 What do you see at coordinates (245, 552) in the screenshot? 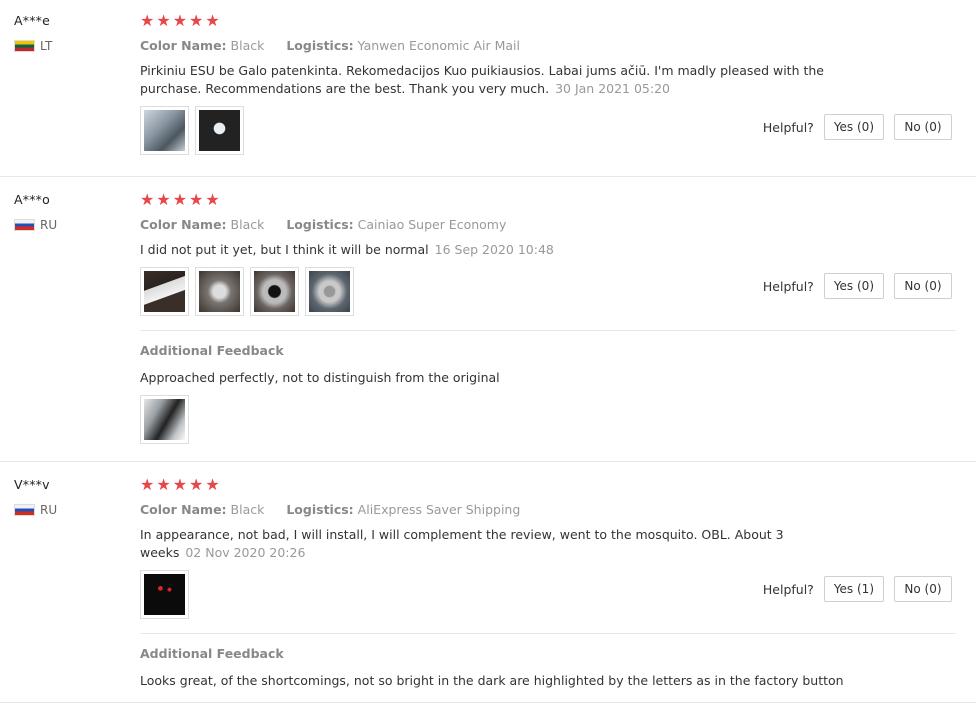
I see `review-date: 02 Nov 2020 20:26` at bounding box center [245, 552].